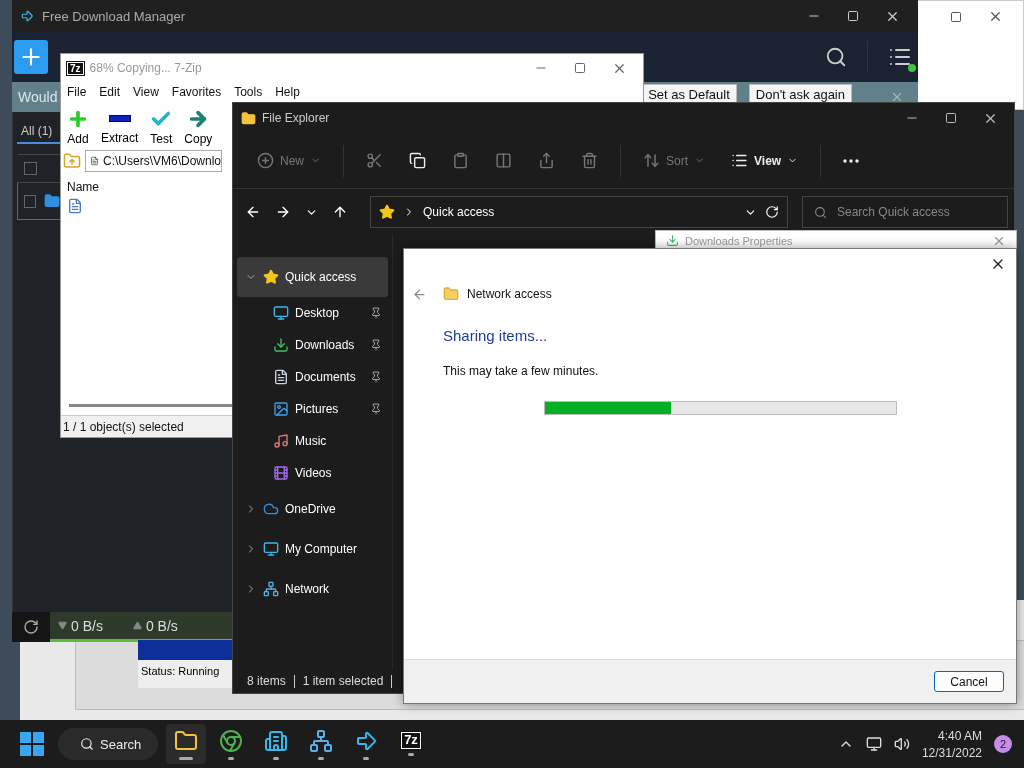 This screenshot has height=768, width=1024. Describe the element at coordinates (521, 371) in the screenshot. I see `dialog-message: This may take a few minutes.` at that location.